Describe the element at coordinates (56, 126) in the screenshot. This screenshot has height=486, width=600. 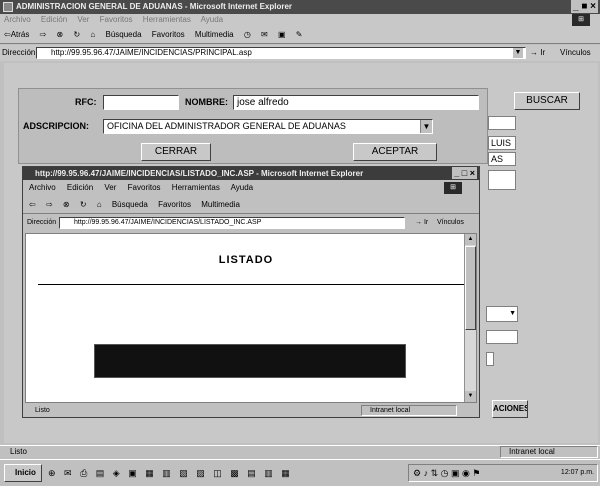
I see `adscripcion-label: ADSCRIPCION:` at that location.